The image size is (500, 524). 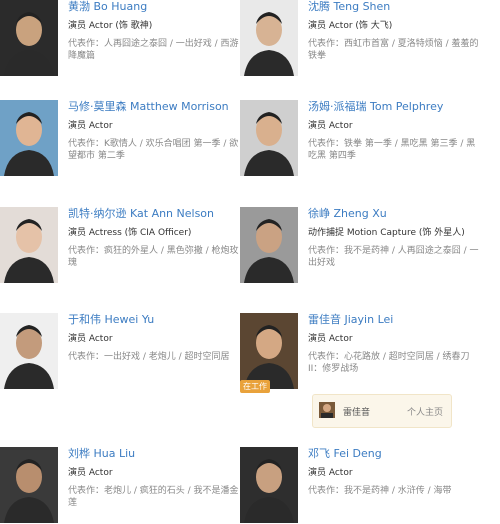 I want to click on representative-works: 代表作：一出好戏 / 老炮儿 / 超时空同居, so click(x=154, y=357).